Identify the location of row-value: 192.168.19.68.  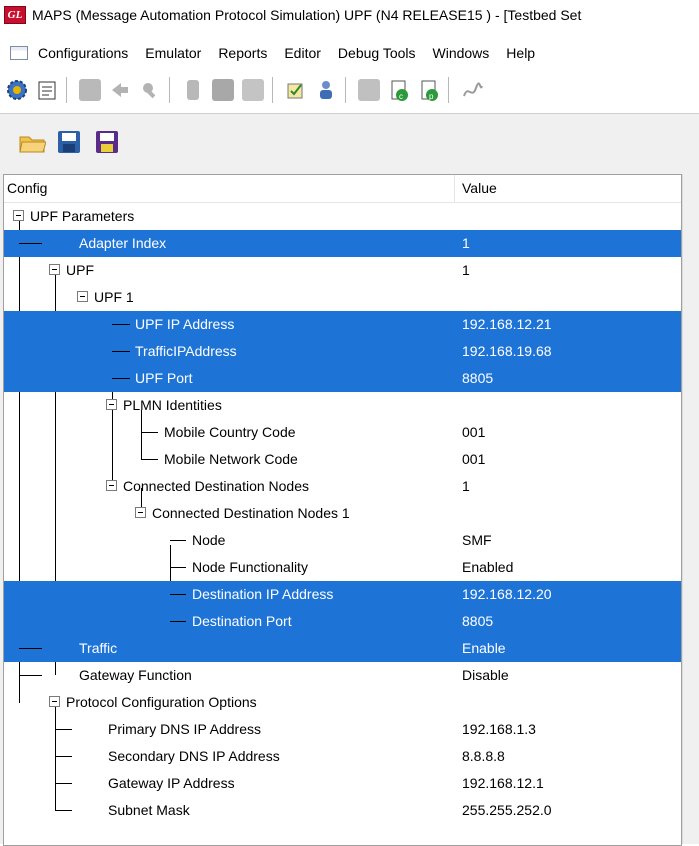
(507, 351).